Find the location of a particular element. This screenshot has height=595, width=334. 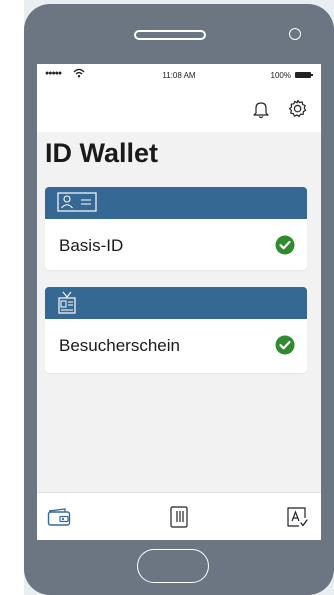

card-body: Basis-ID is located at coordinates (176, 244).